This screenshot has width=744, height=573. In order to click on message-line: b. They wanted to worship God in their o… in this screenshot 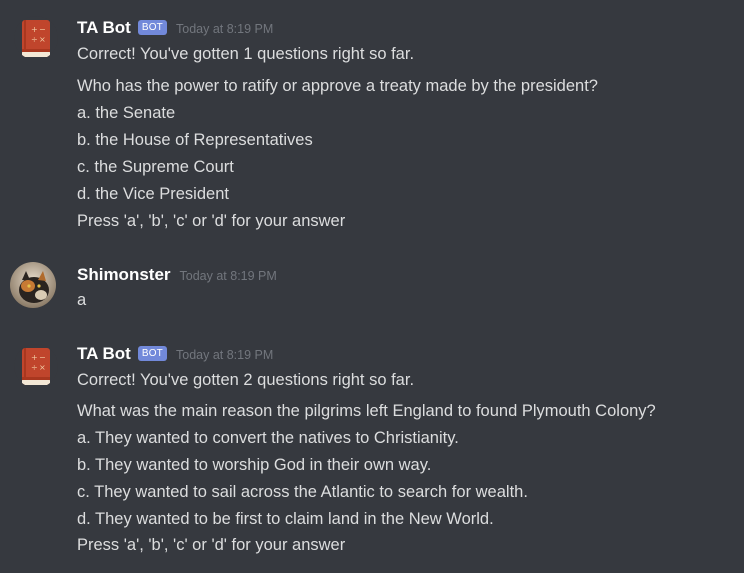, I will do `click(254, 465)`.